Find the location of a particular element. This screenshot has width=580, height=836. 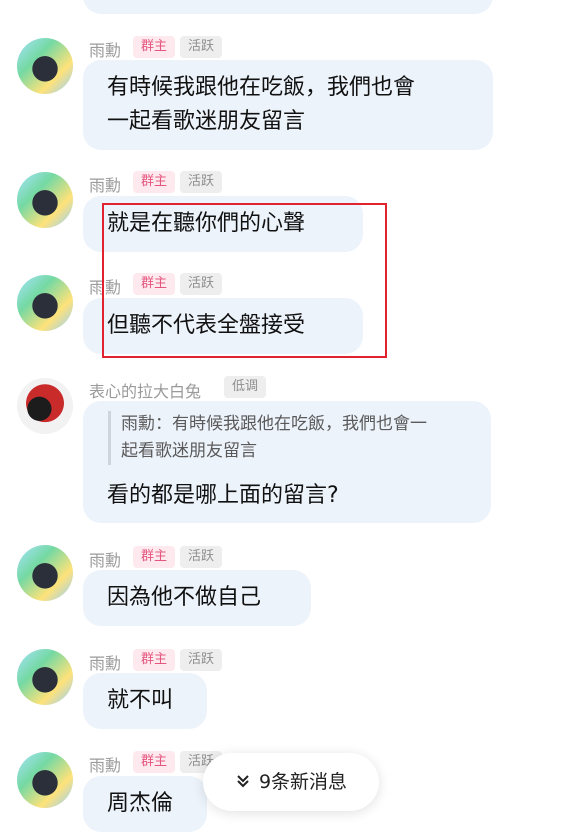

quote-text-line: 雨勳：有時候我跟他在吃飯，我們也會一 is located at coordinates (274, 424).